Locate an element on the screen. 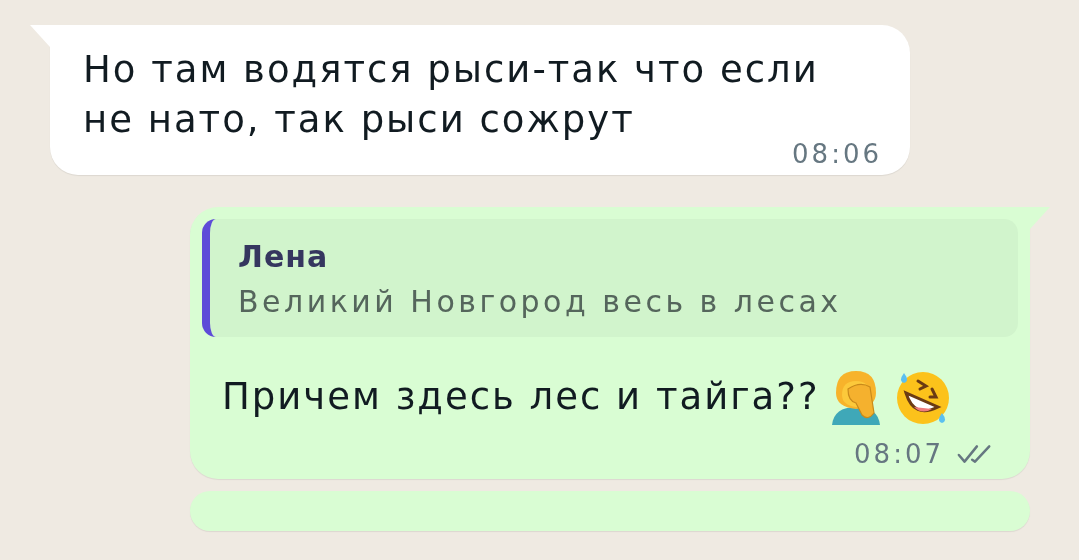  message-time: 08:07 is located at coordinates (899, 454).